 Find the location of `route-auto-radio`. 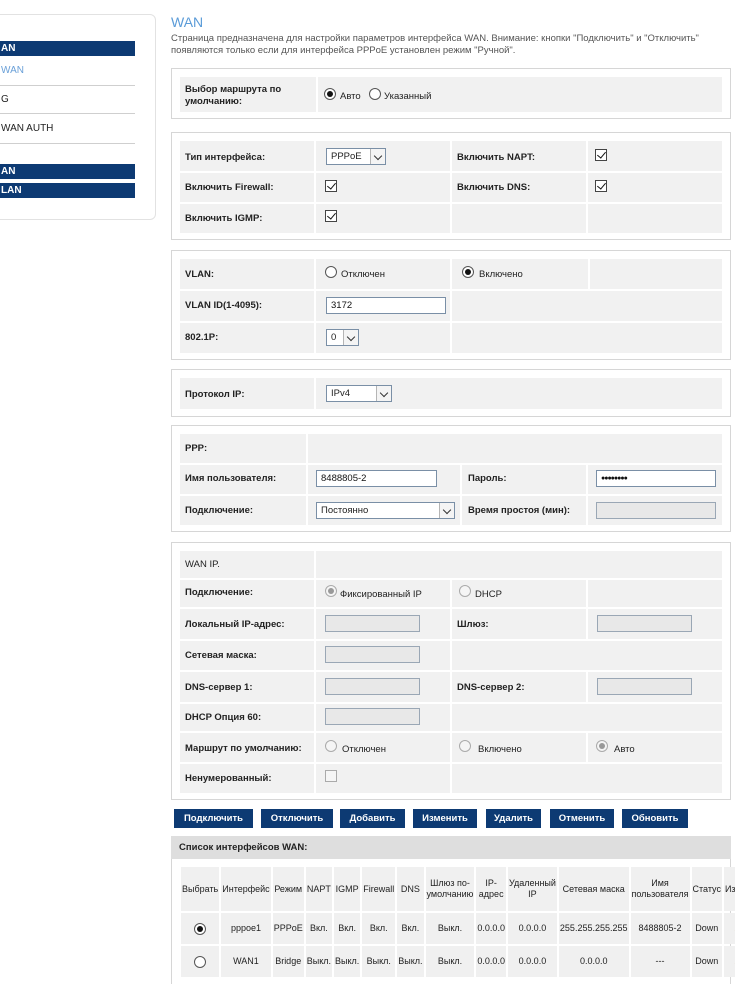

route-auto-radio is located at coordinates (330, 94).